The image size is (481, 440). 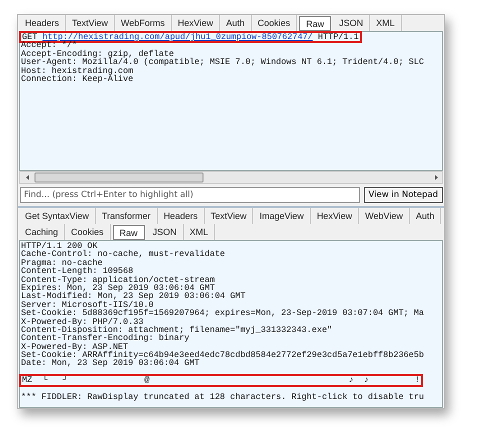 What do you see at coordinates (87, 305) in the screenshot?
I see `response-line: Server: Microsoft-IIS/10.0` at bounding box center [87, 305].